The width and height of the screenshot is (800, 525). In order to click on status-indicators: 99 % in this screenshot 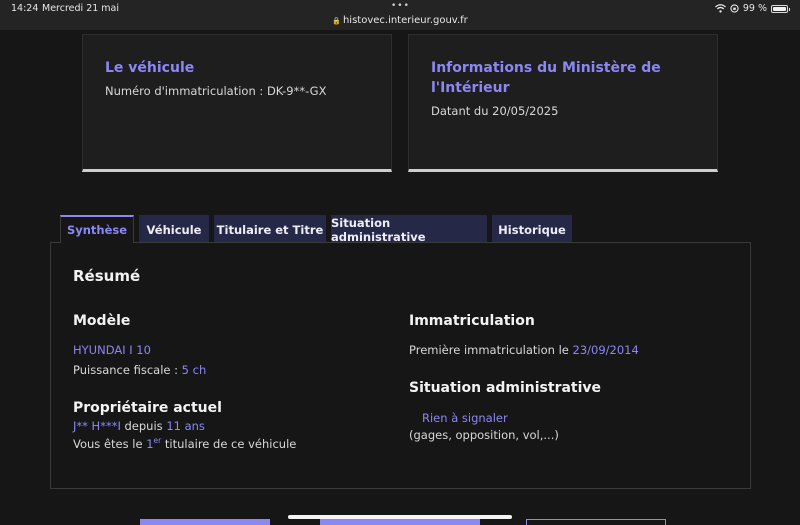, I will do `click(752, 8)`.